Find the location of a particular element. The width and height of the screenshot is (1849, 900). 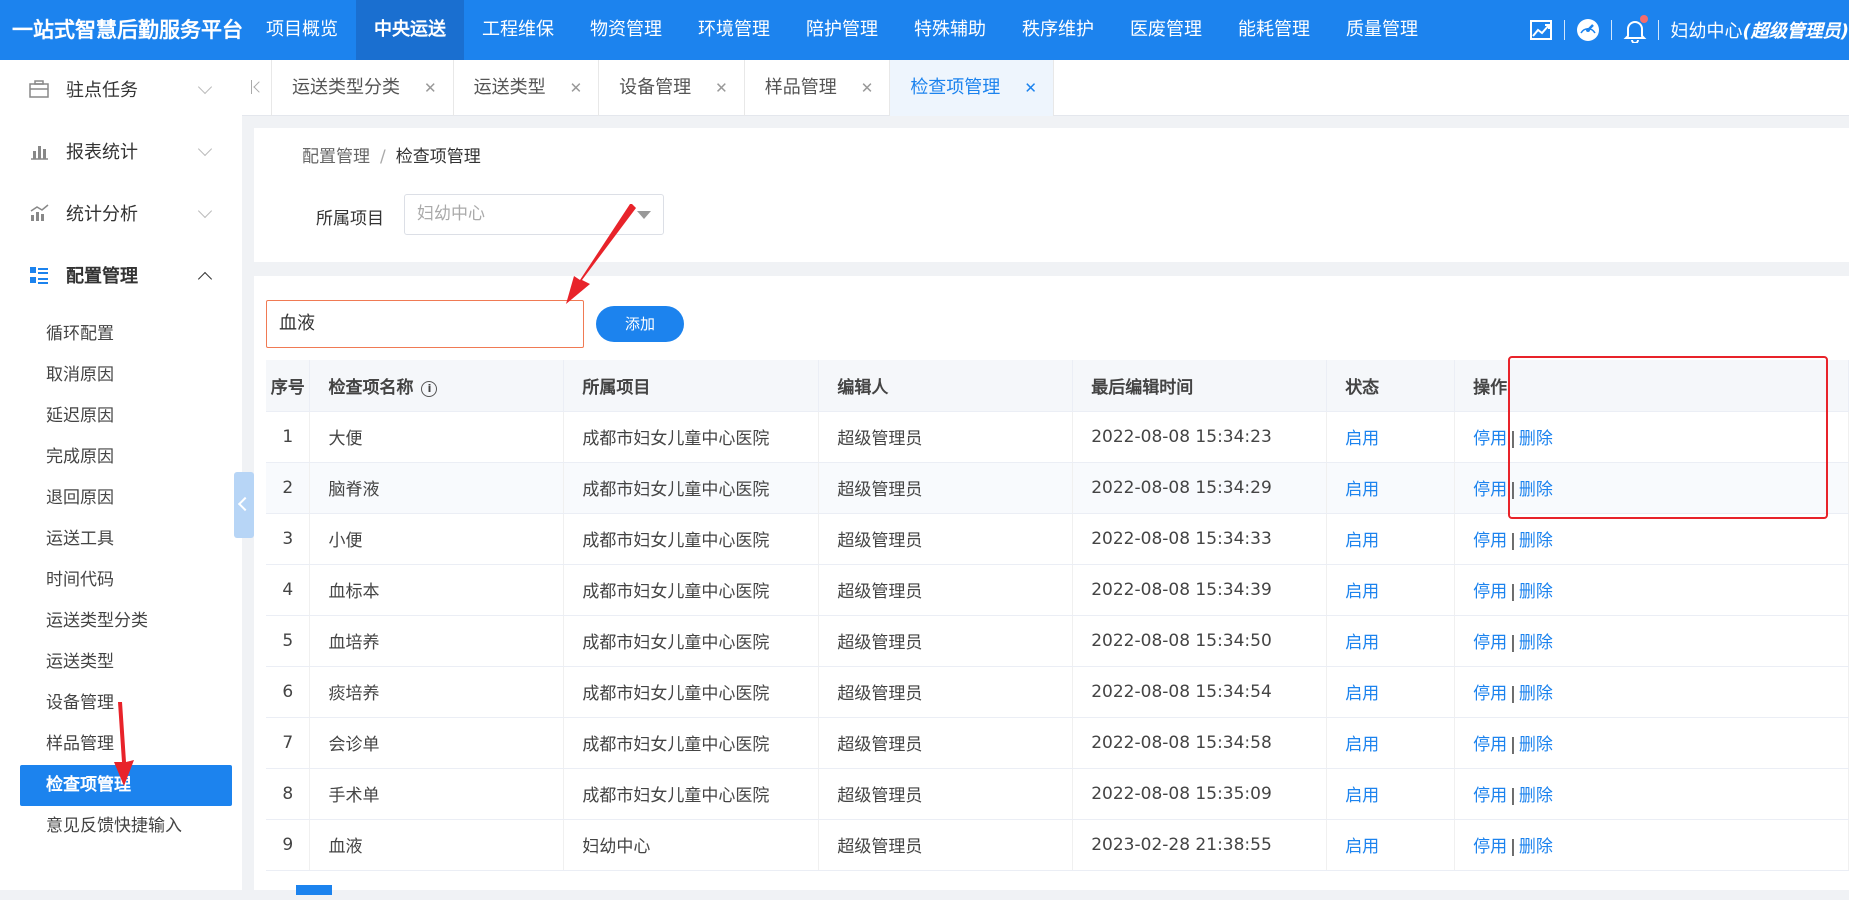

nav-item: 环境管理 is located at coordinates (734, 30).